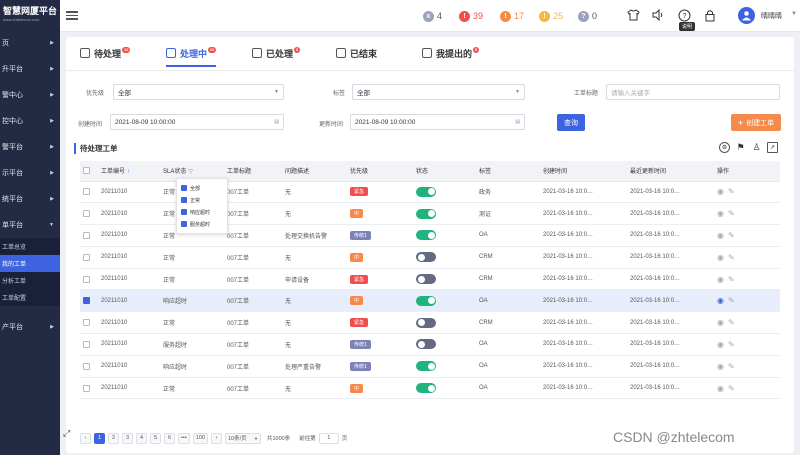 This screenshot has height=455, width=800. Describe the element at coordinates (86, 171) in the screenshot. I see `select-all-checkbox` at that location.